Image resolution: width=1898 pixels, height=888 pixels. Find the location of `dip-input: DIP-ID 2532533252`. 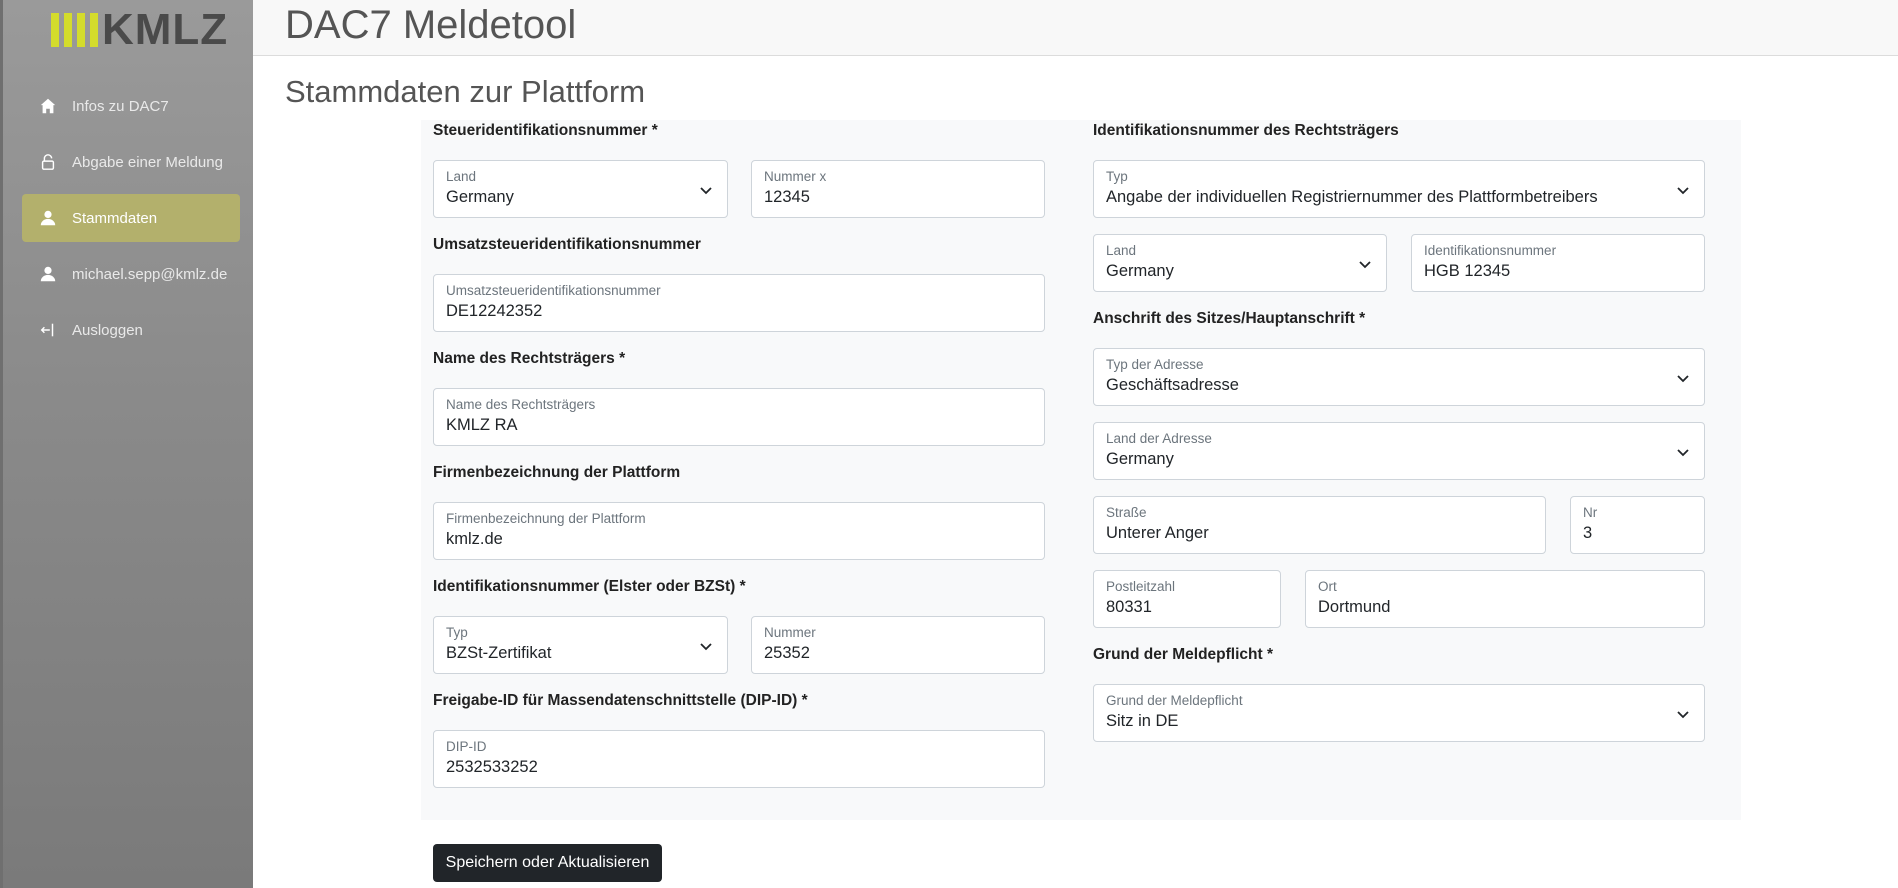

dip-input: DIP-ID 2532533252 is located at coordinates (739, 759).